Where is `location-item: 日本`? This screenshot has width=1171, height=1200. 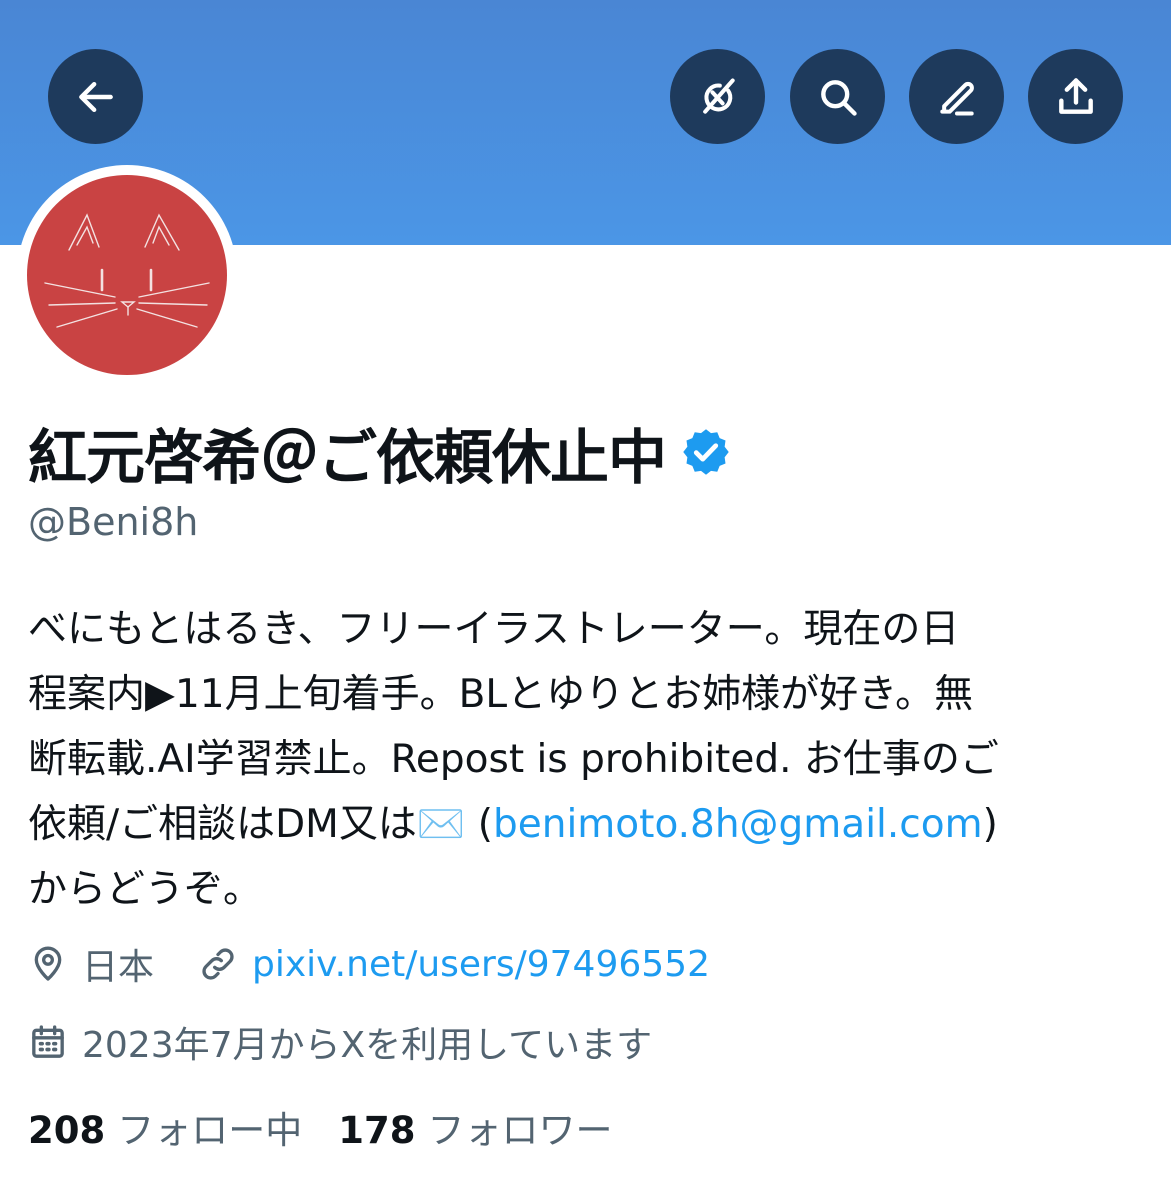 location-item: 日本 is located at coordinates (91, 964).